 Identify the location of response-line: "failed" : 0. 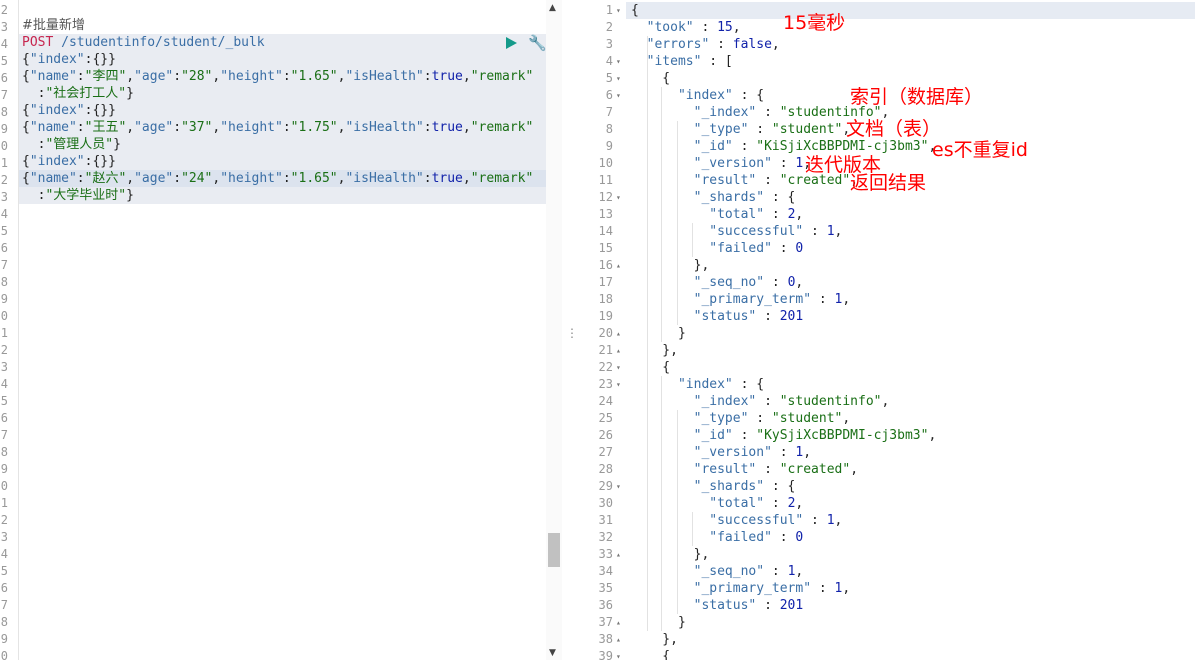
(756, 537).